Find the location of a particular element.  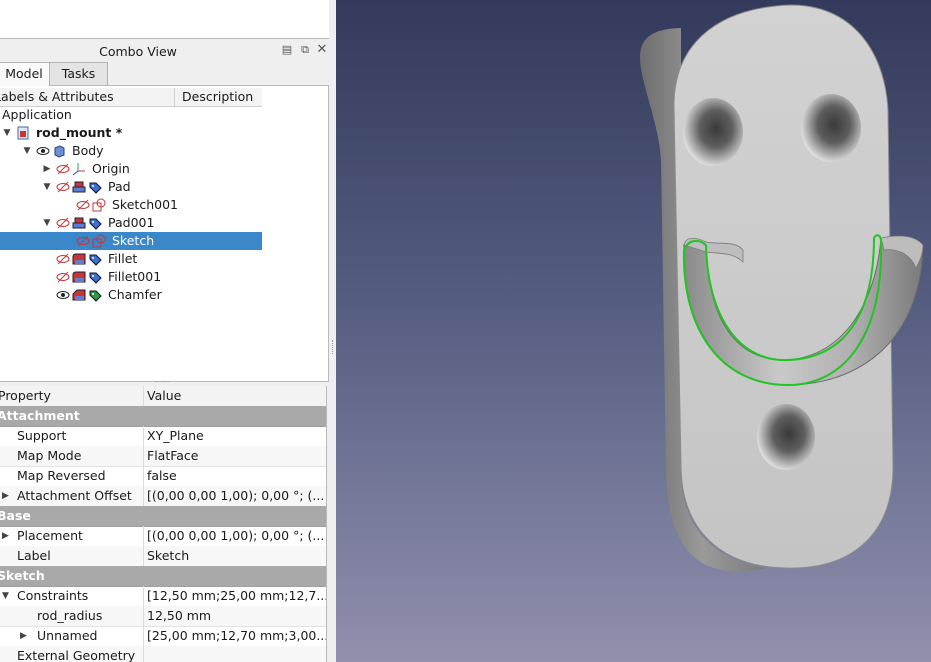

property-name-label: External Geometry is located at coordinates (76, 655).